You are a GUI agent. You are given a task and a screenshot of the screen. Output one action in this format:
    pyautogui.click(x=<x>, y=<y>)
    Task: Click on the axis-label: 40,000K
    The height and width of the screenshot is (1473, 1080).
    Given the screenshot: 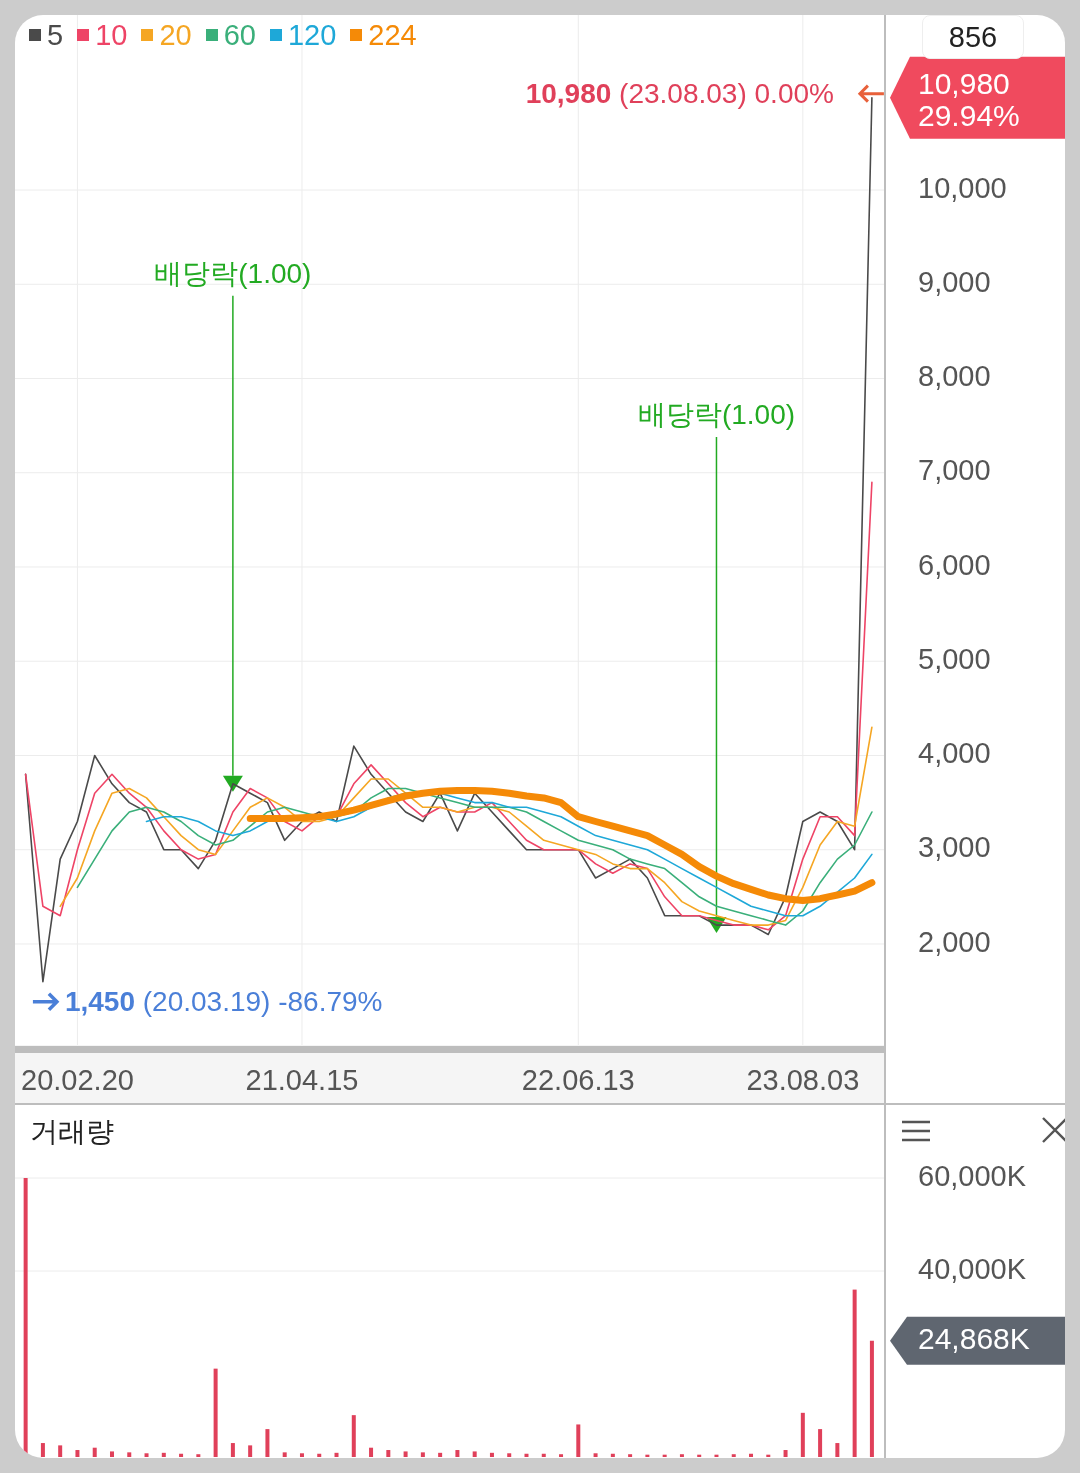 What is the action you would take?
    pyautogui.click(x=972, y=1268)
    